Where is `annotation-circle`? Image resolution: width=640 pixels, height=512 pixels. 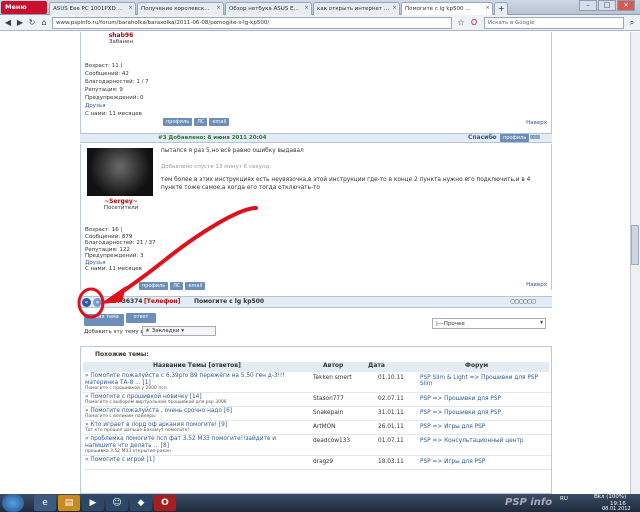
annotation-circle is located at coordinates (91, 303).